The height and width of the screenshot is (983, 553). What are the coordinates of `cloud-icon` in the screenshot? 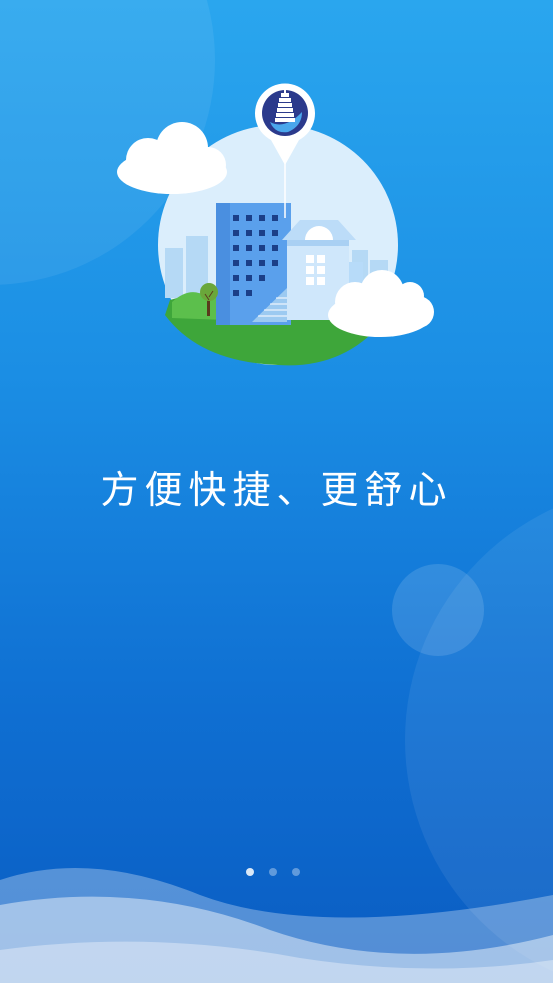 It's located at (172, 158).